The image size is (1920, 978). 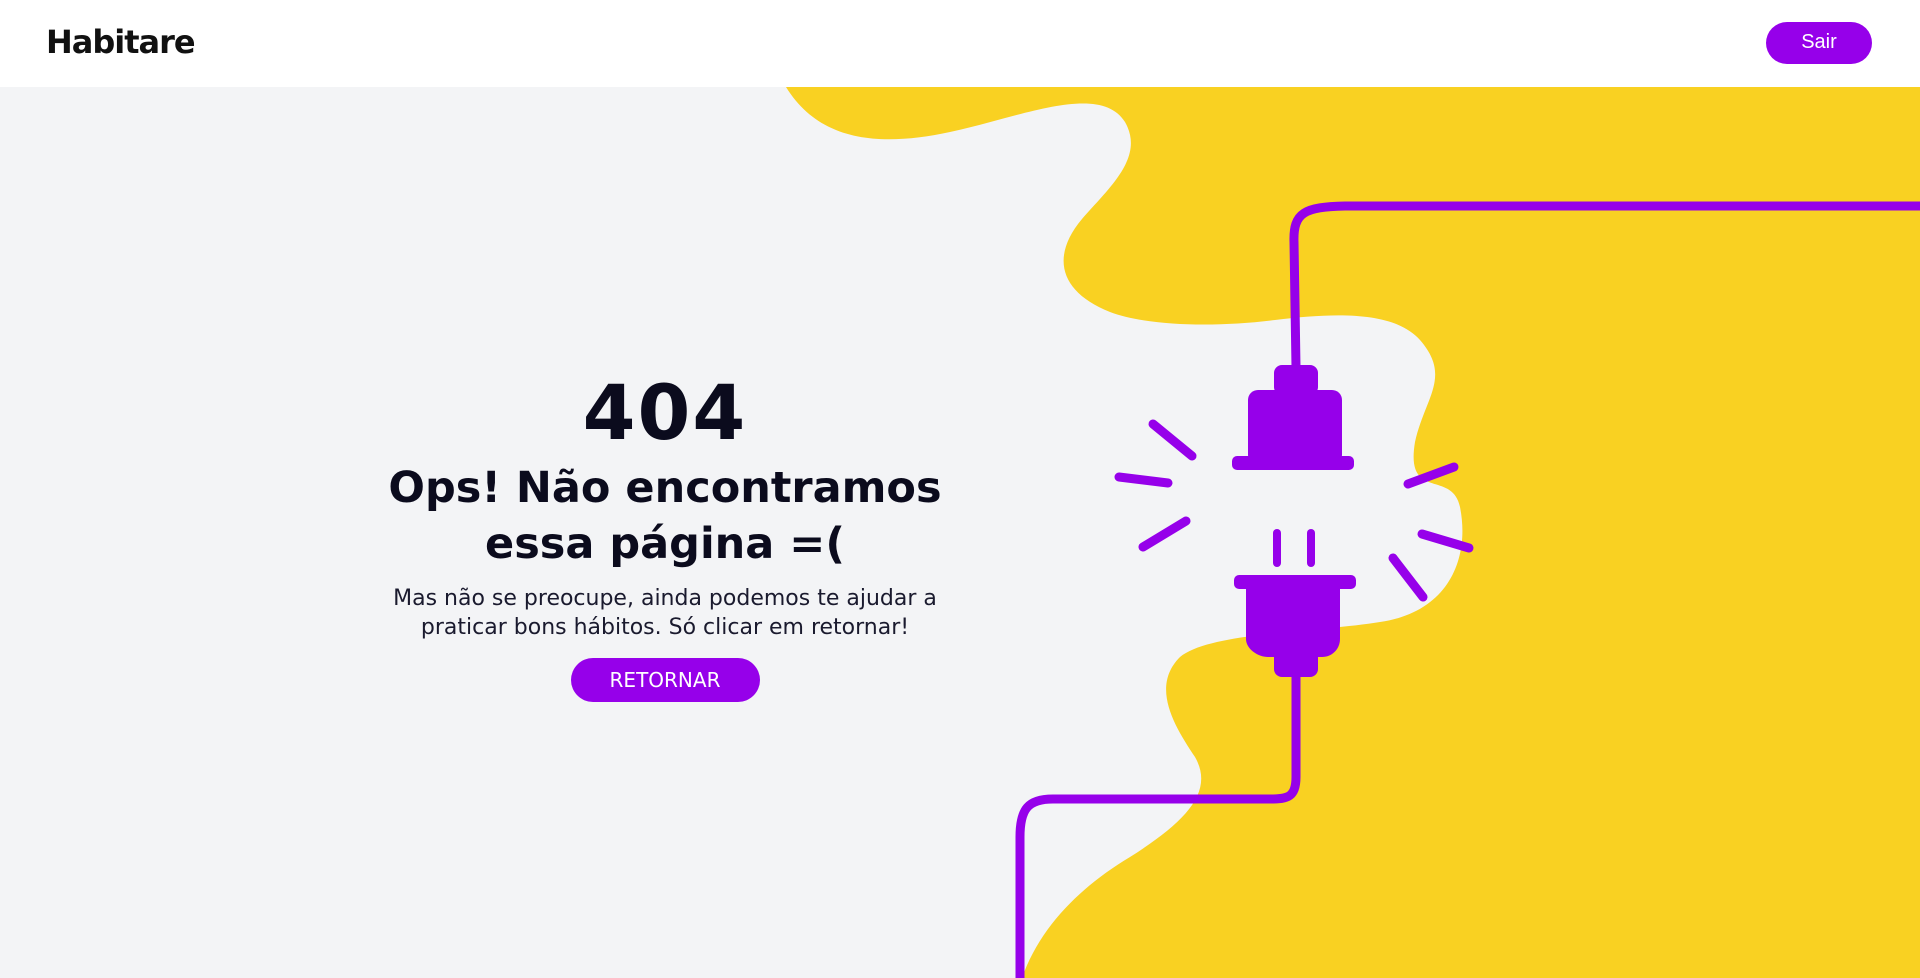 I want to click on logout-button: Sair, so click(x=1819, y=42).